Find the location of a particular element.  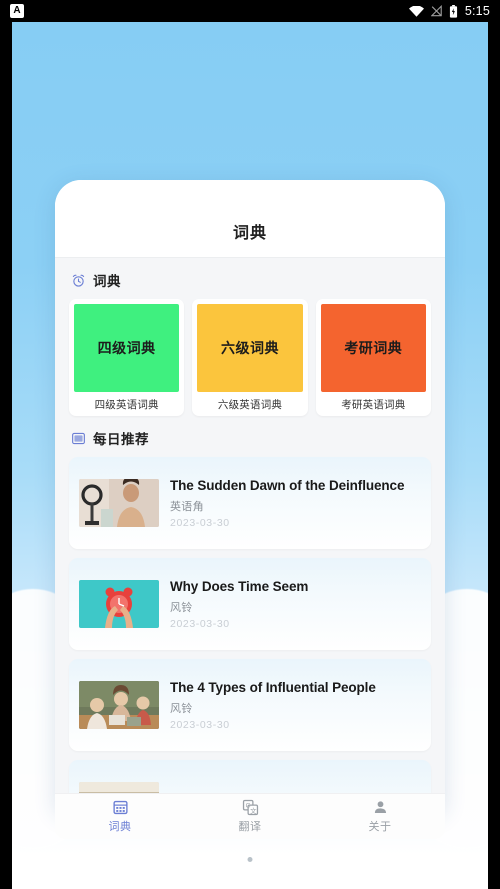

dictionary-cover-kaoyan: 考研词典 is located at coordinates (373, 348).